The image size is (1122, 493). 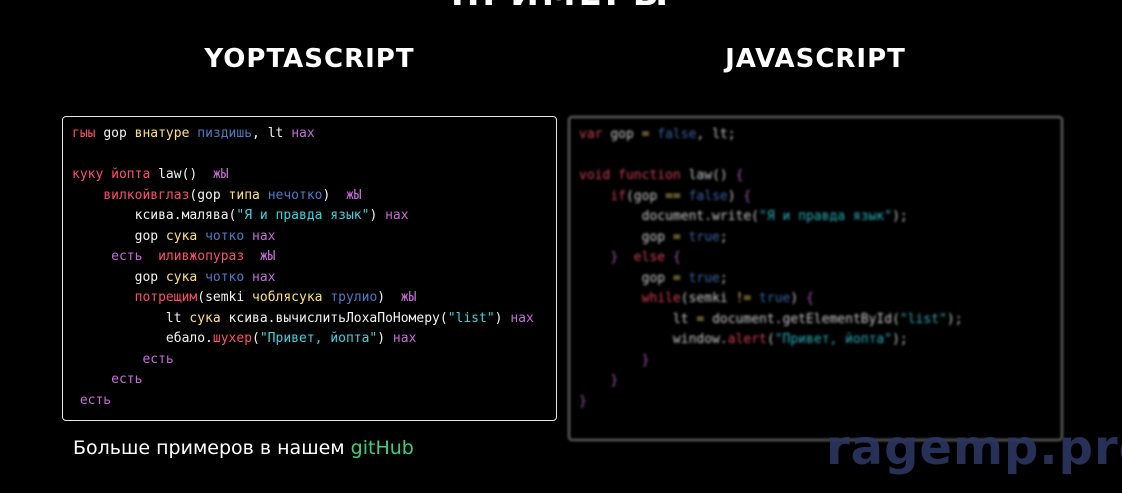 What do you see at coordinates (303, 215) in the screenshot?
I see `code-token: "Я и правда язык"` at bounding box center [303, 215].